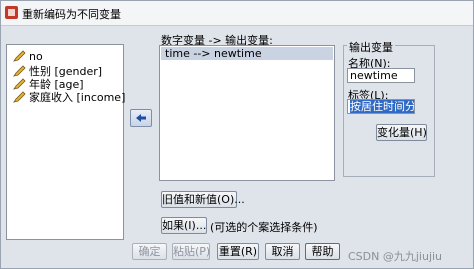 The height and width of the screenshot is (269, 474). Describe the element at coordinates (237, 13) in the screenshot. I see `title-bar: 重新编码为不同变量` at that location.